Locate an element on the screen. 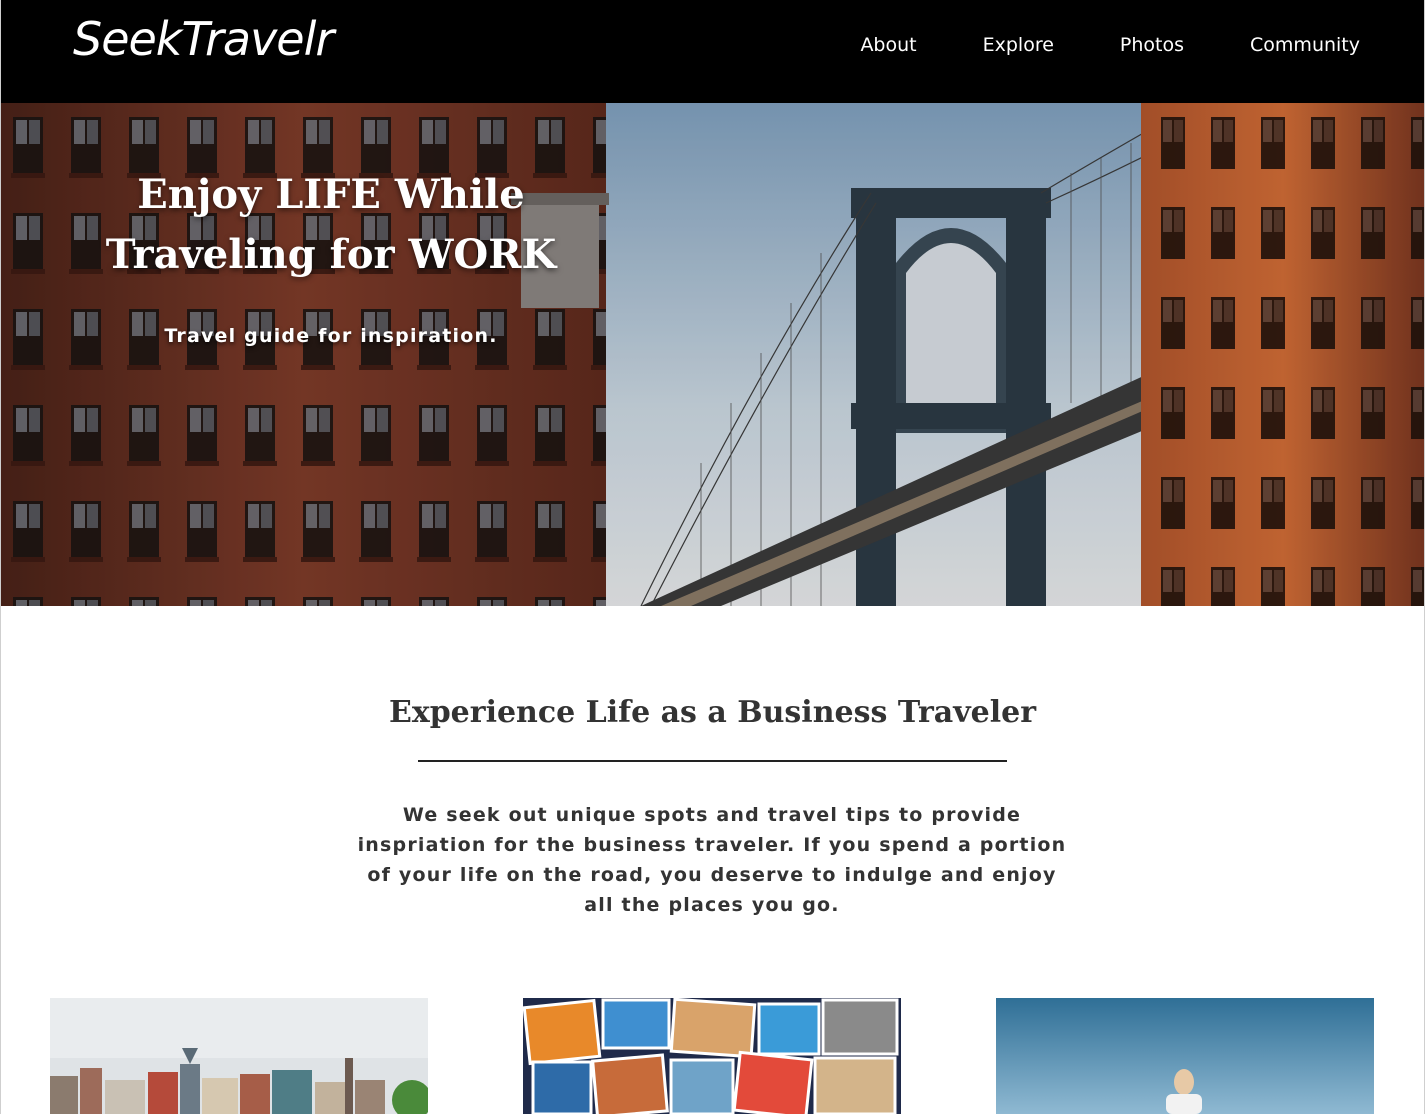  main-nav: About Explore Photos Community is located at coordinates (1077, 45).